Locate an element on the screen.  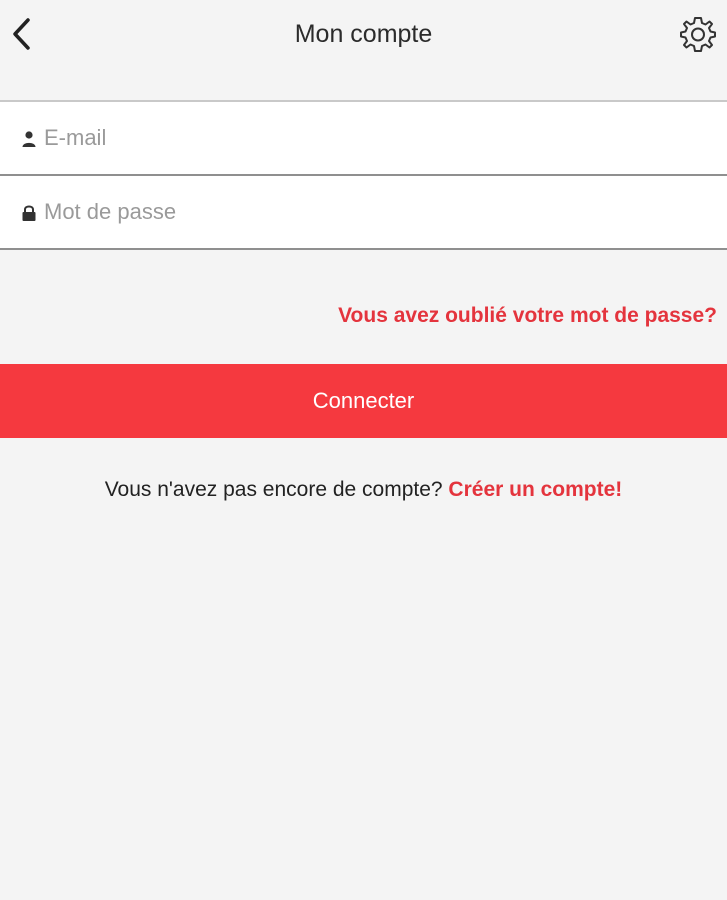
page-title: Mon compte is located at coordinates (363, 34).